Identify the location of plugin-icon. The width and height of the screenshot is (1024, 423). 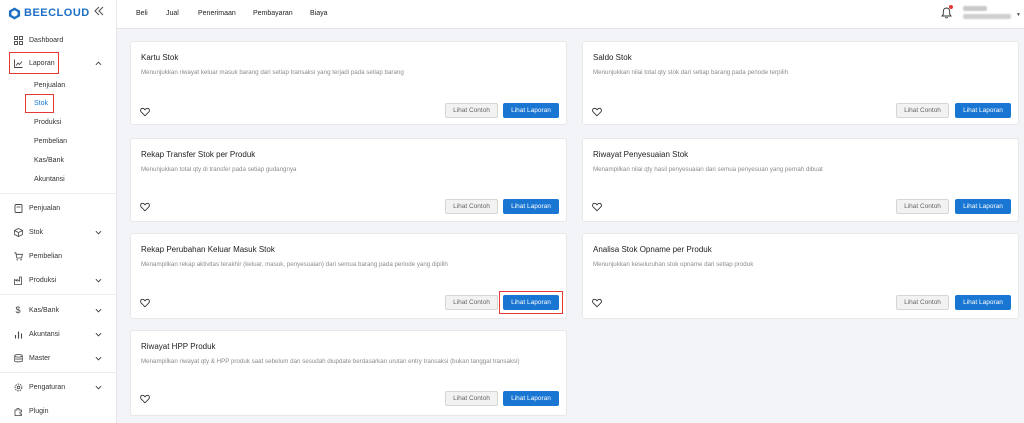
(18, 411).